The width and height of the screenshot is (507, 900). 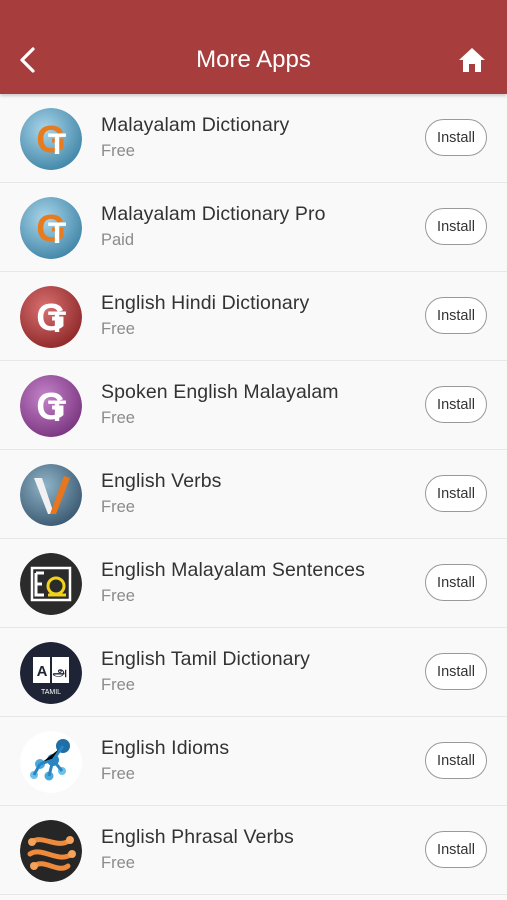 I want to click on app-name: Malayalam Dictionary Pro, so click(x=213, y=214).